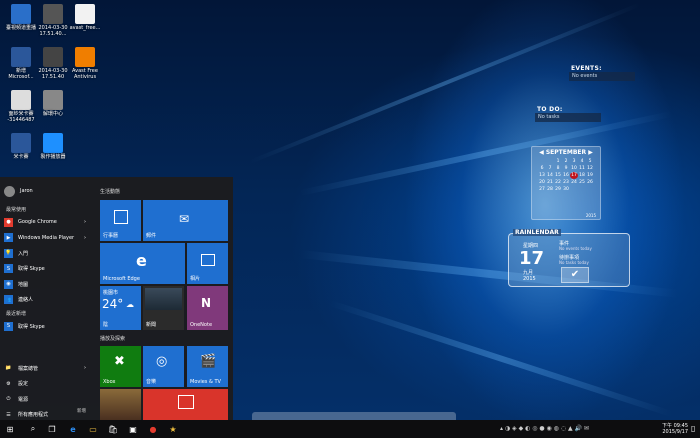 This screenshot has height=438, width=700. I want to click on onenote-tile: N OneNote, so click(207, 308).